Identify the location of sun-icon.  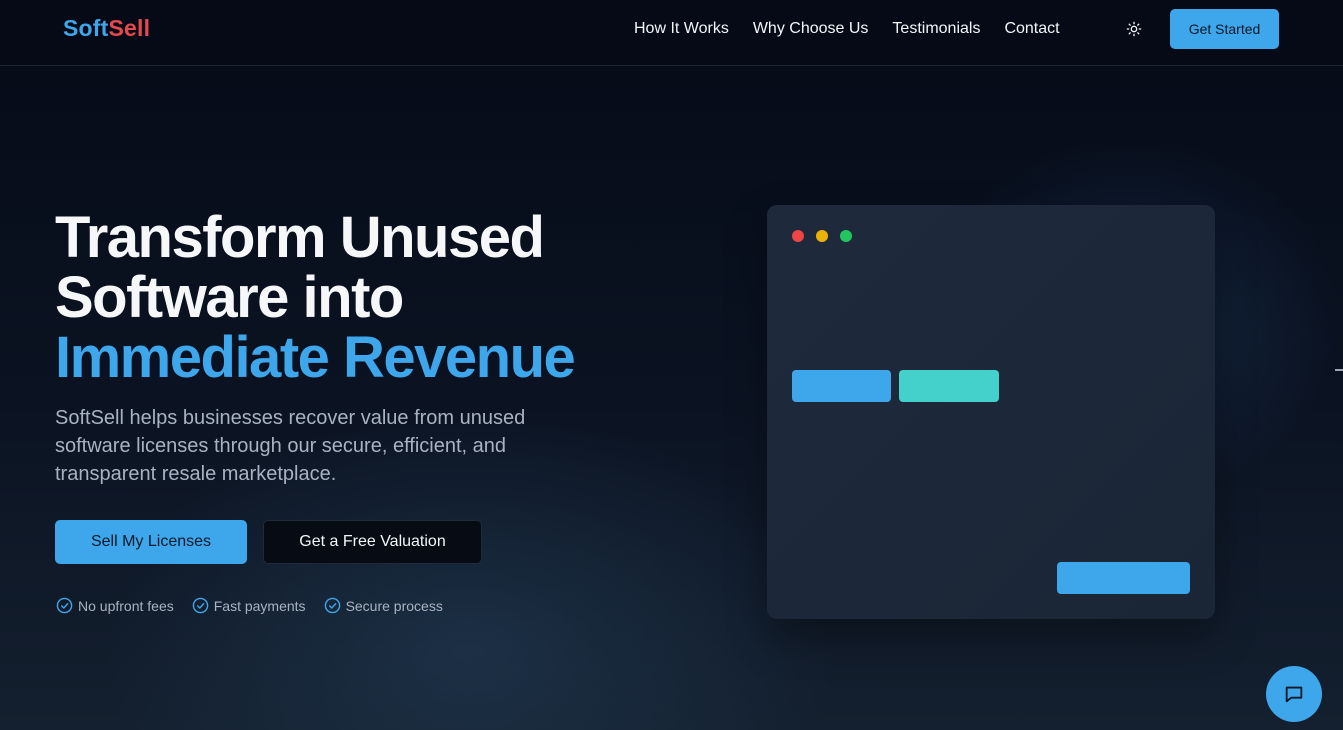
(1134, 29).